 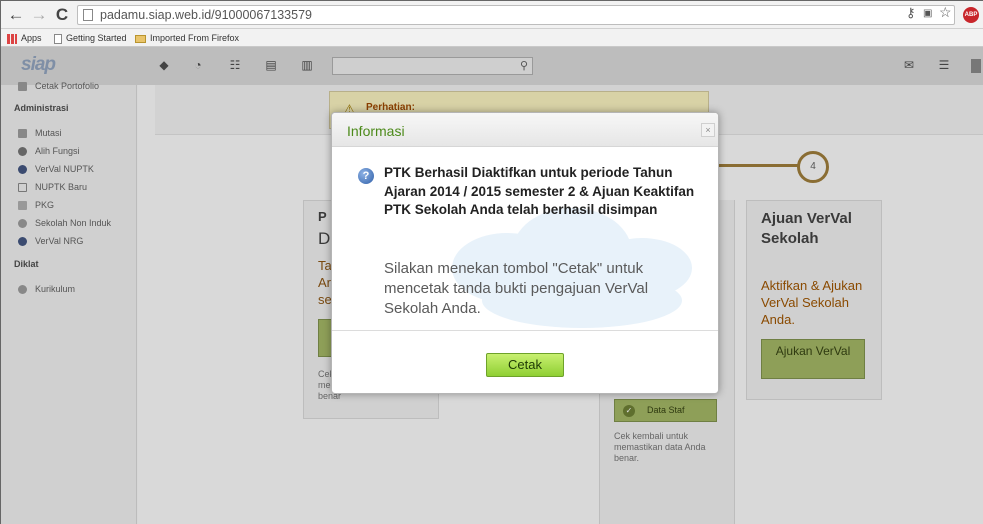 What do you see at coordinates (26, 264) in the screenshot?
I see `sidebar-section-diklat: Diklat` at bounding box center [26, 264].